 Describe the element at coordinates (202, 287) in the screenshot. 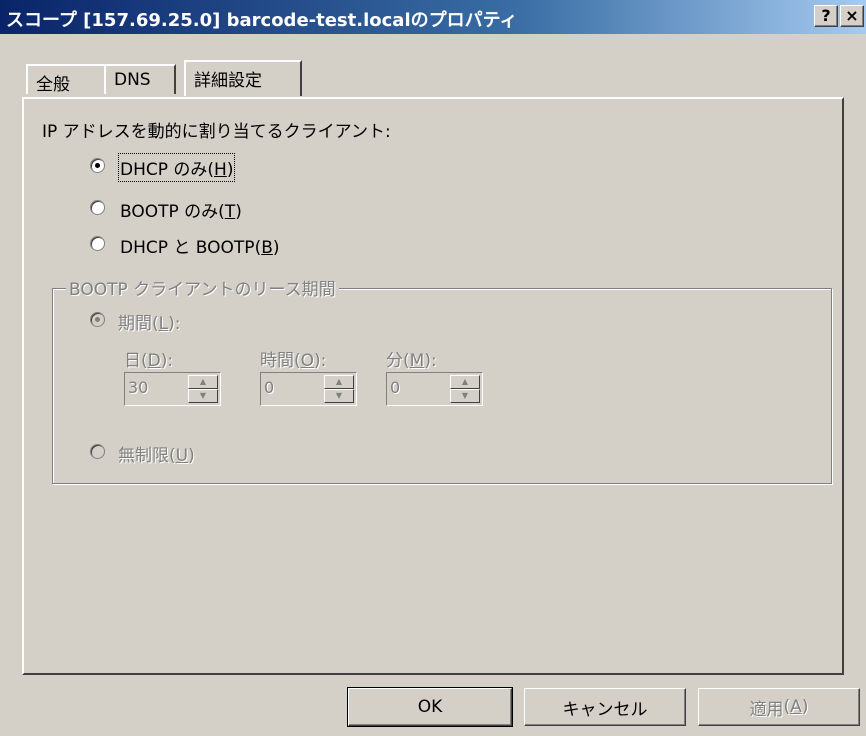

I see `bootp-lease-groupbox-title: BOOTP クライアントのリース期間` at that location.